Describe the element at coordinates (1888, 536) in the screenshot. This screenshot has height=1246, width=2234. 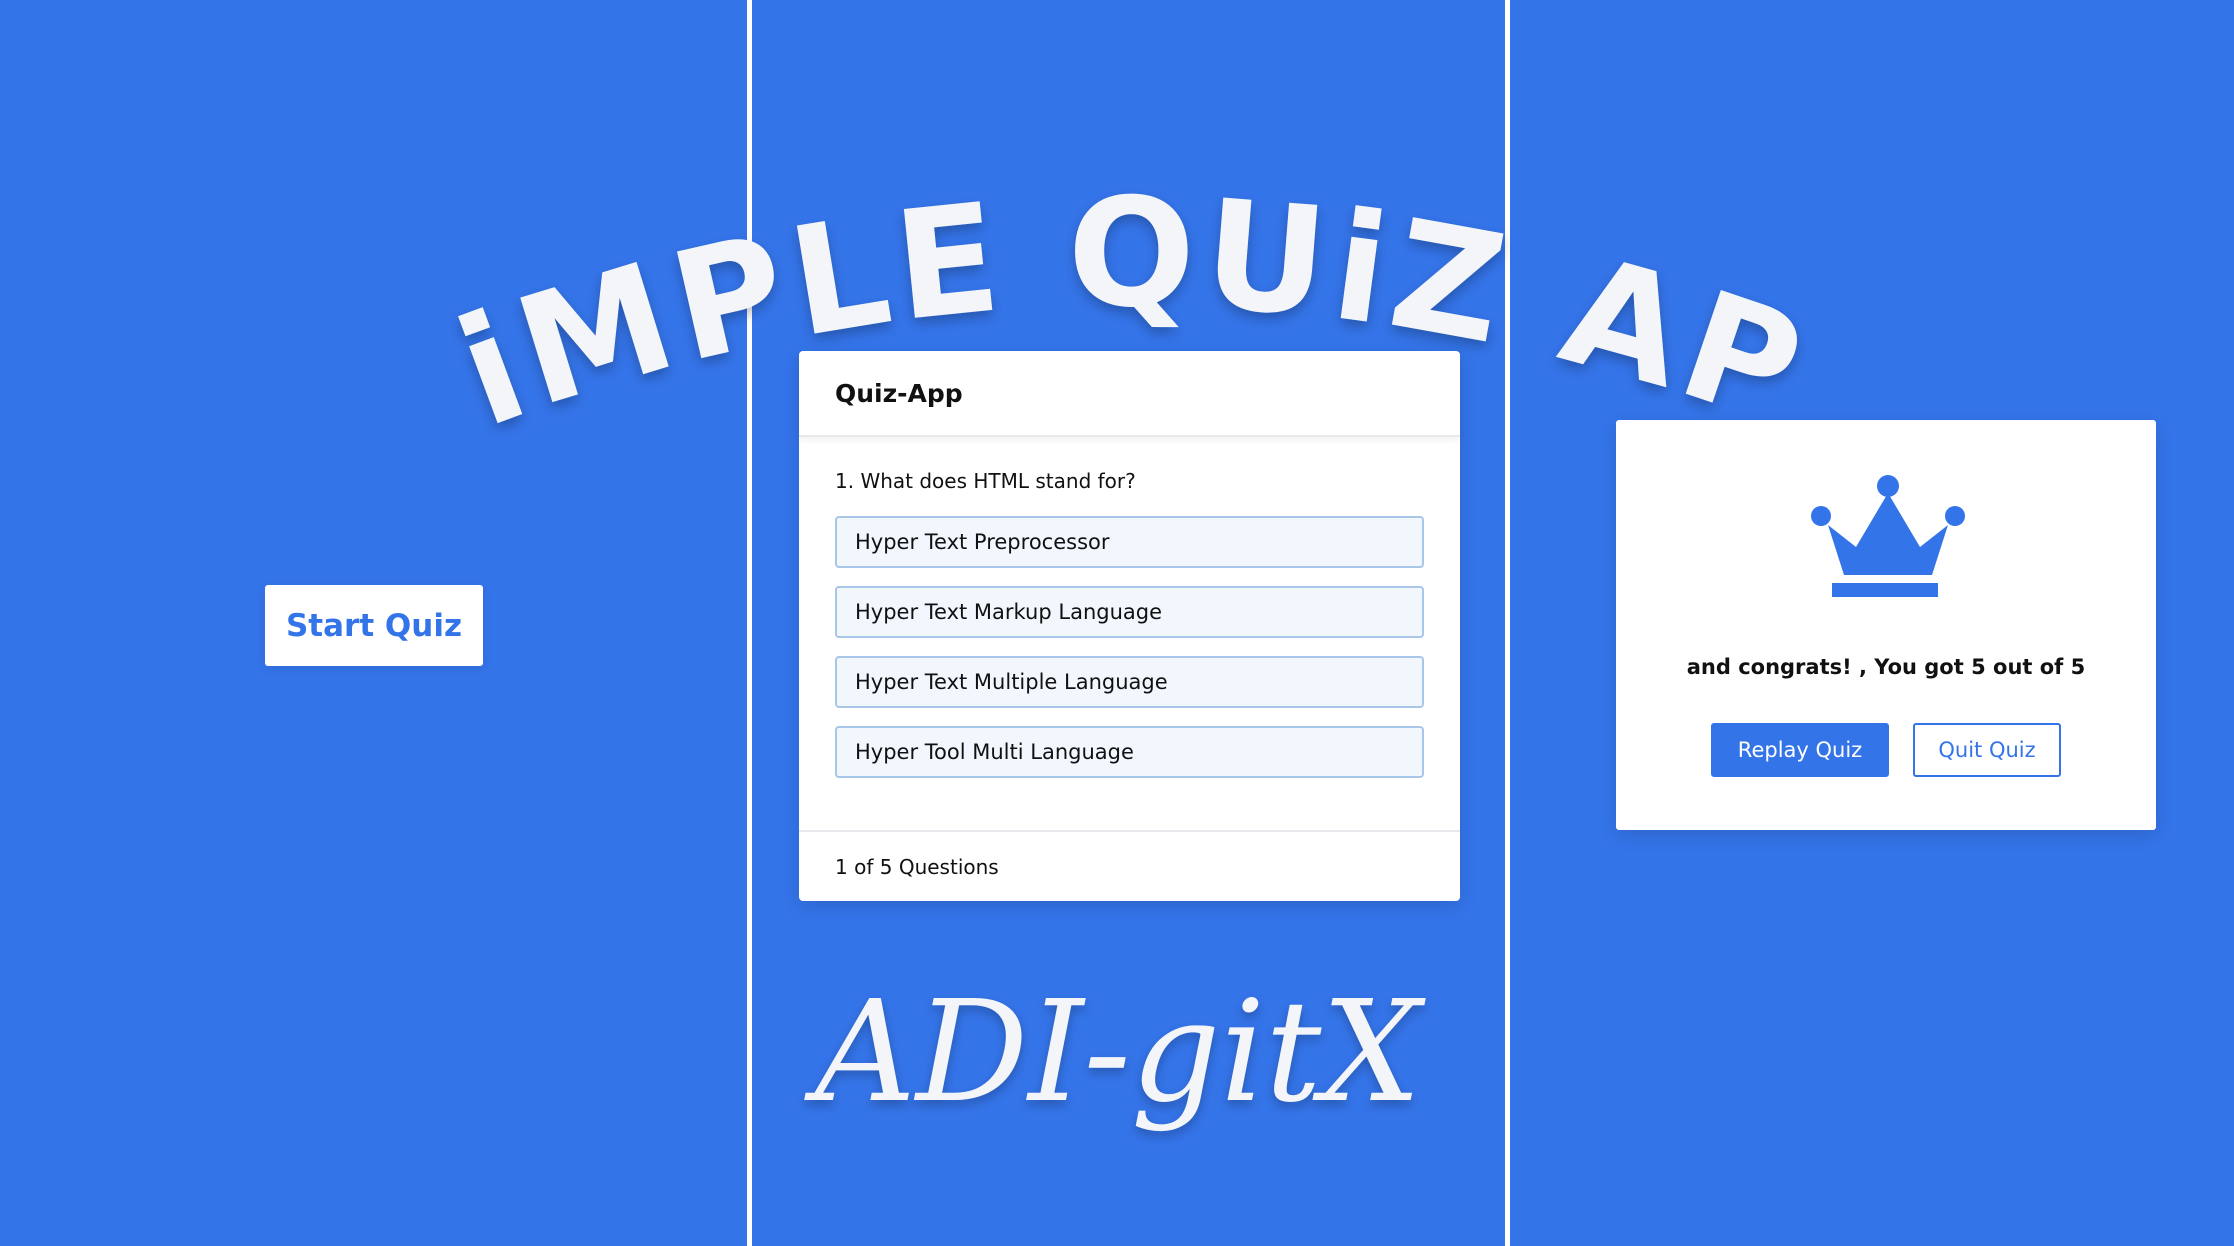
I see `crown-icon` at that location.